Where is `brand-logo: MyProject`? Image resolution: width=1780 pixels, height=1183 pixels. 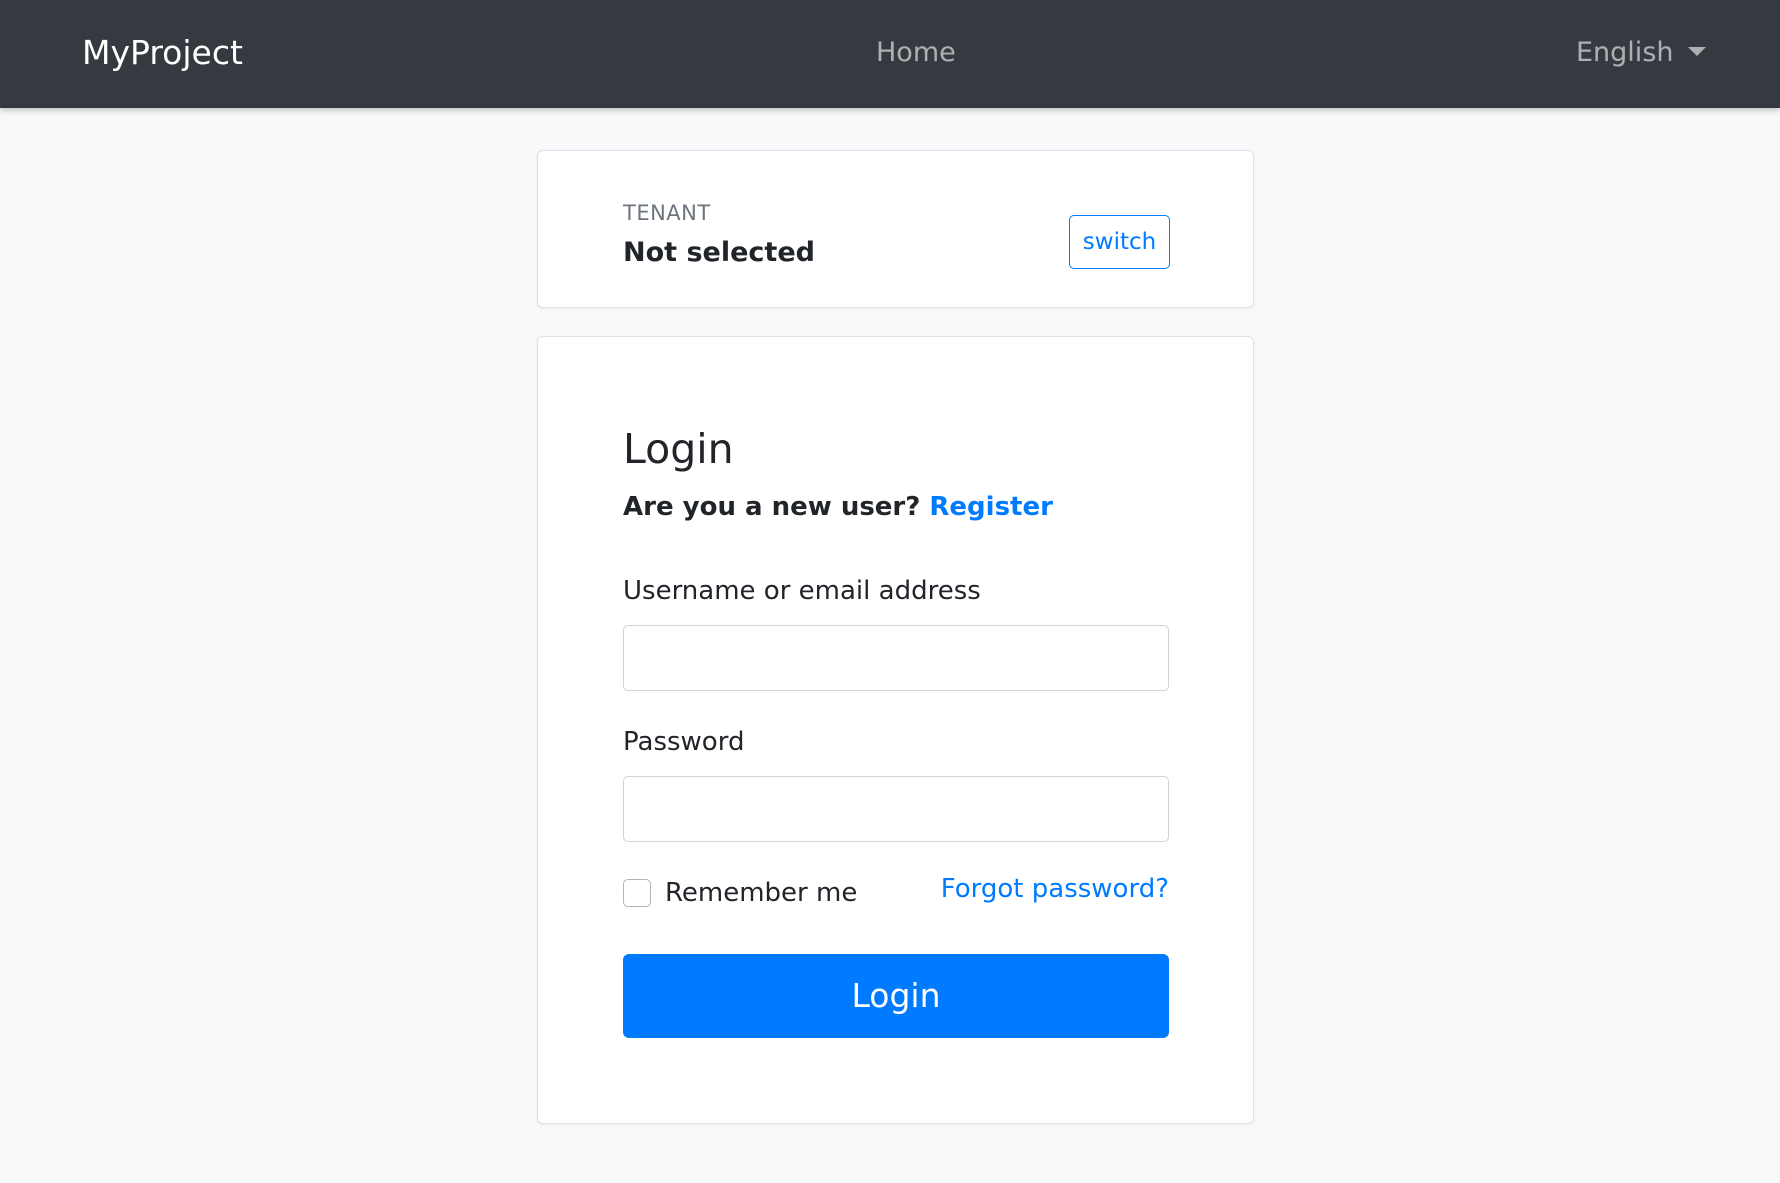 brand-logo: MyProject is located at coordinates (162, 53).